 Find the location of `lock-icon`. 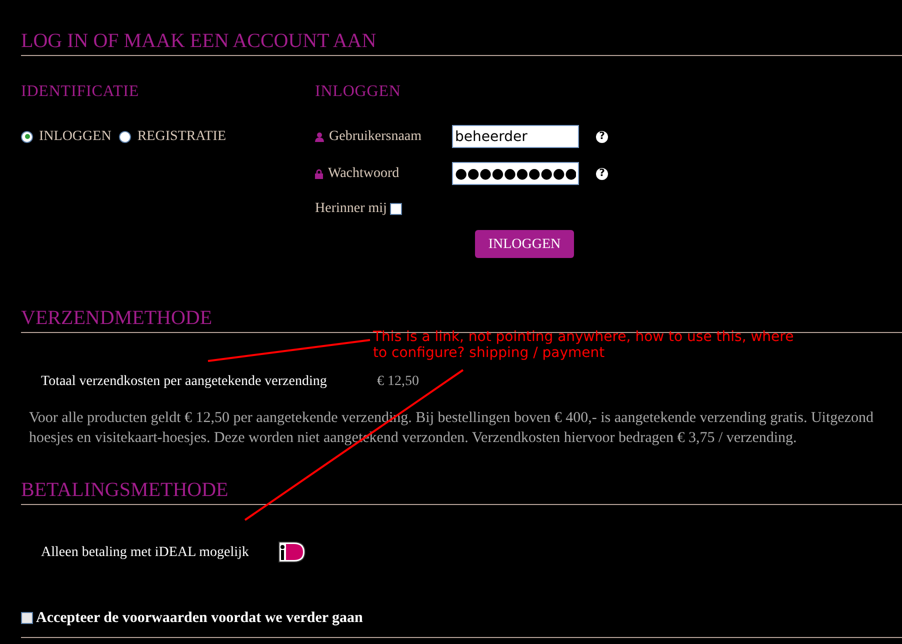

lock-icon is located at coordinates (319, 173).